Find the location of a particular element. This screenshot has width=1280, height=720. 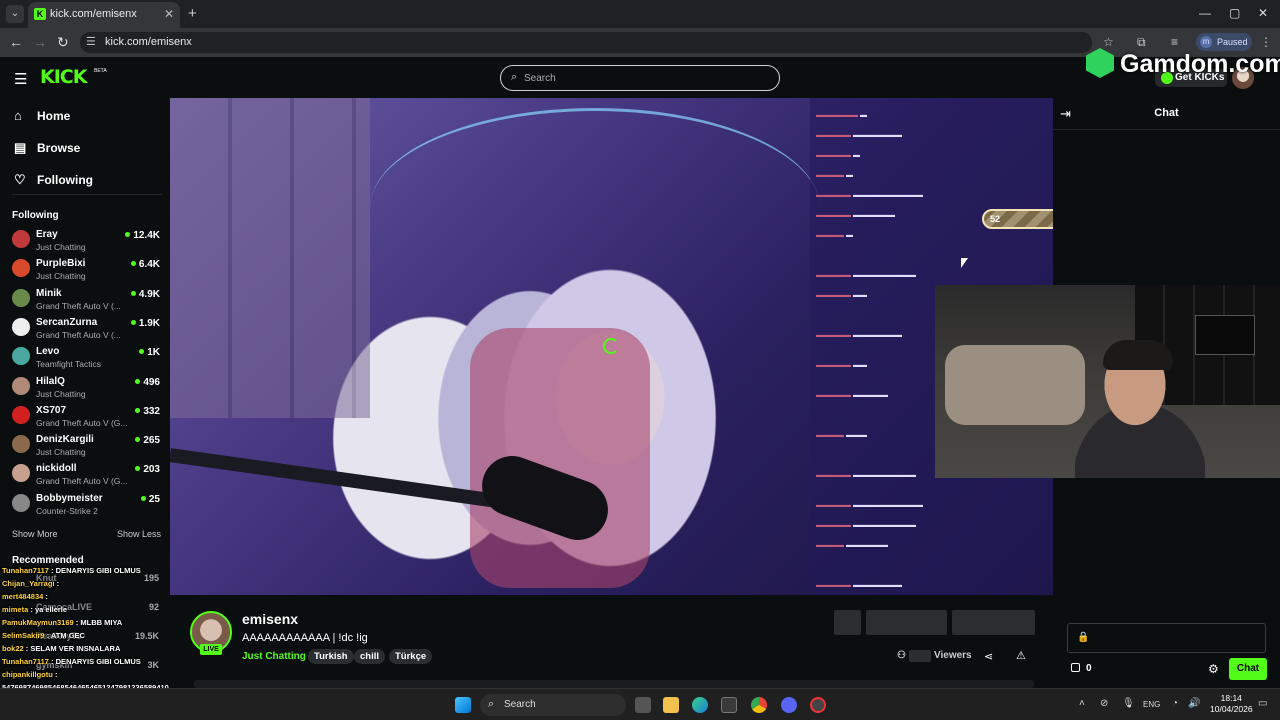

webcam-person-hair is located at coordinates (1138, 355).